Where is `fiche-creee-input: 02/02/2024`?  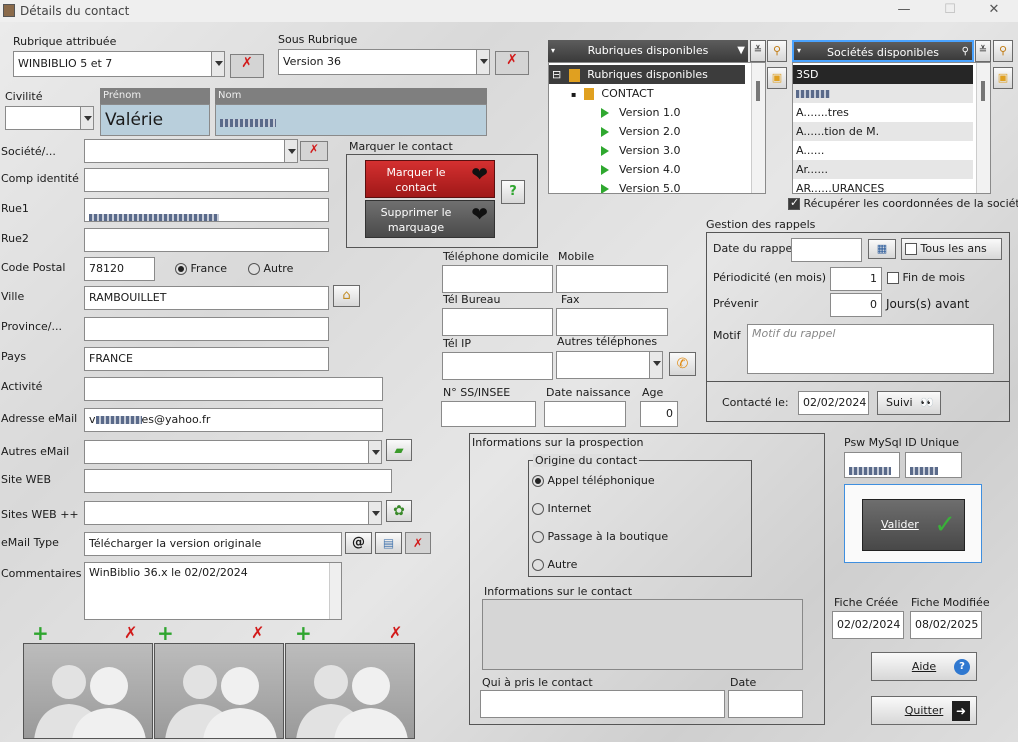
fiche-creee-input: 02/02/2024 is located at coordinates (868, 625).